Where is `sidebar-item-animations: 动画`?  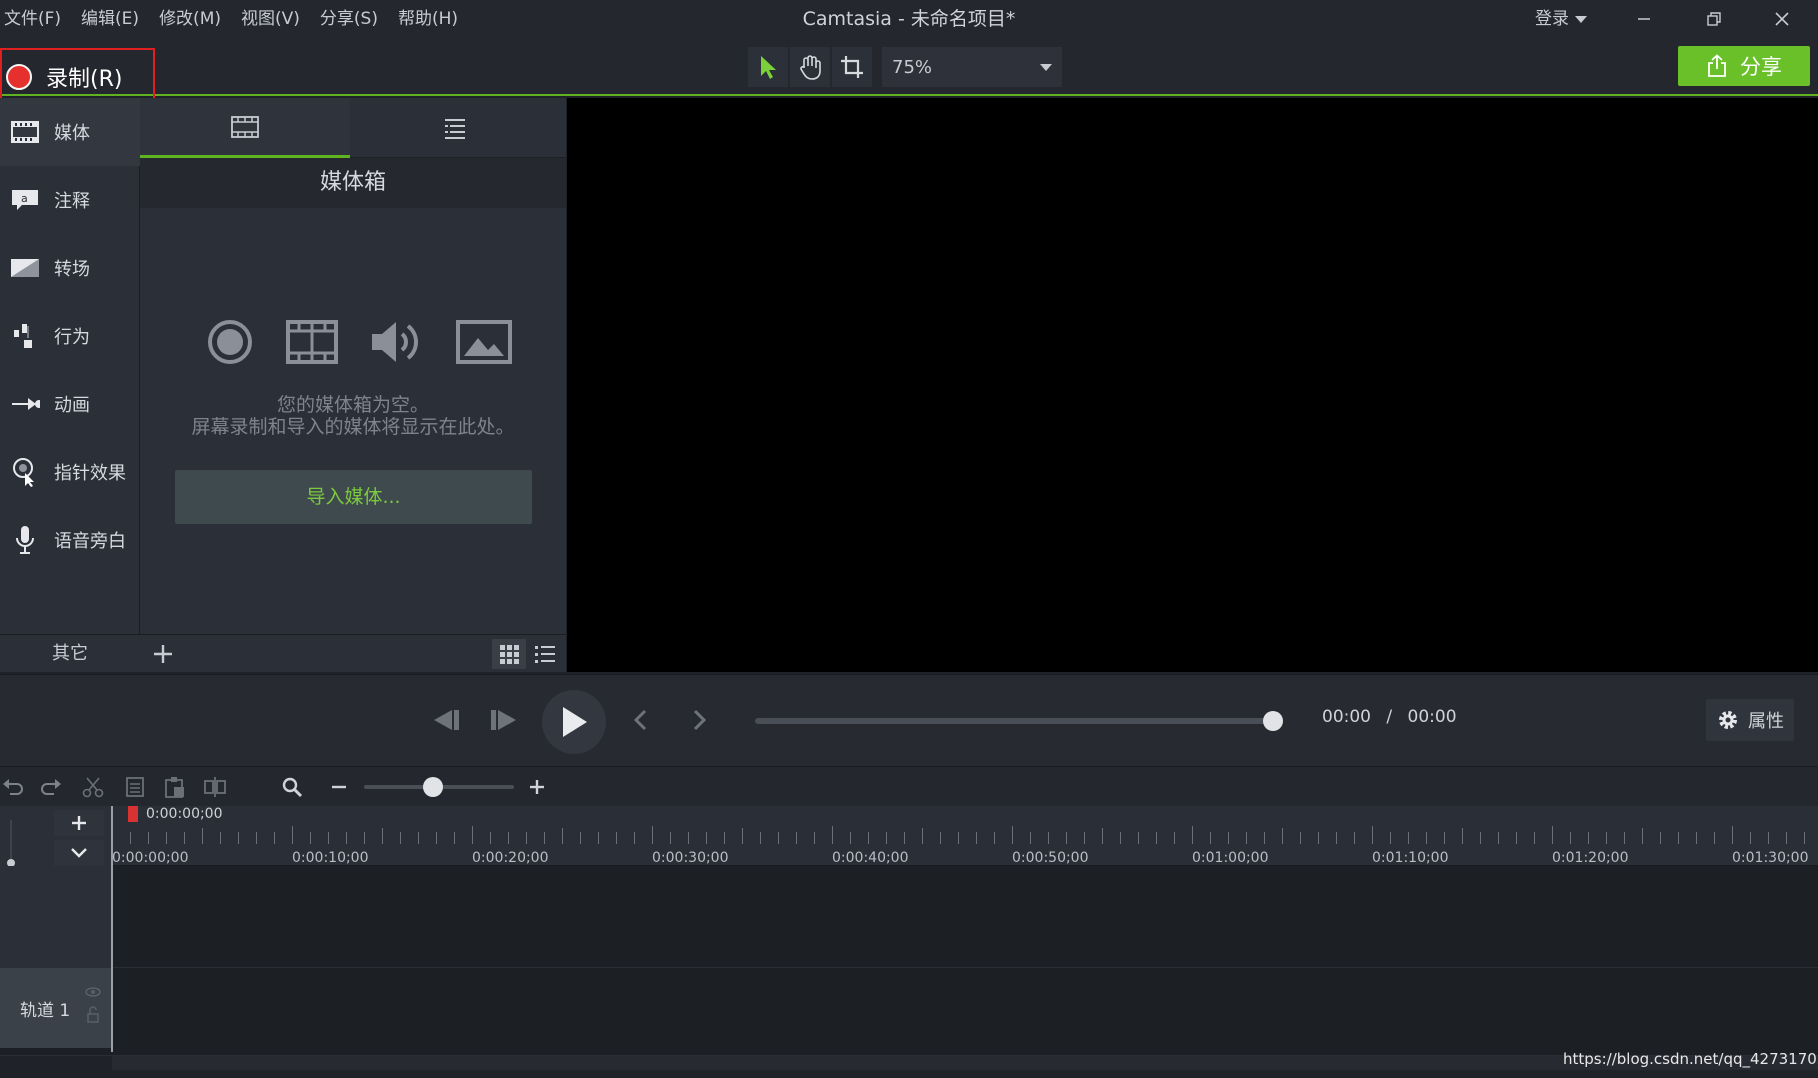
sidebar-item-animations: 动画 is located at coordinates (70, 404).